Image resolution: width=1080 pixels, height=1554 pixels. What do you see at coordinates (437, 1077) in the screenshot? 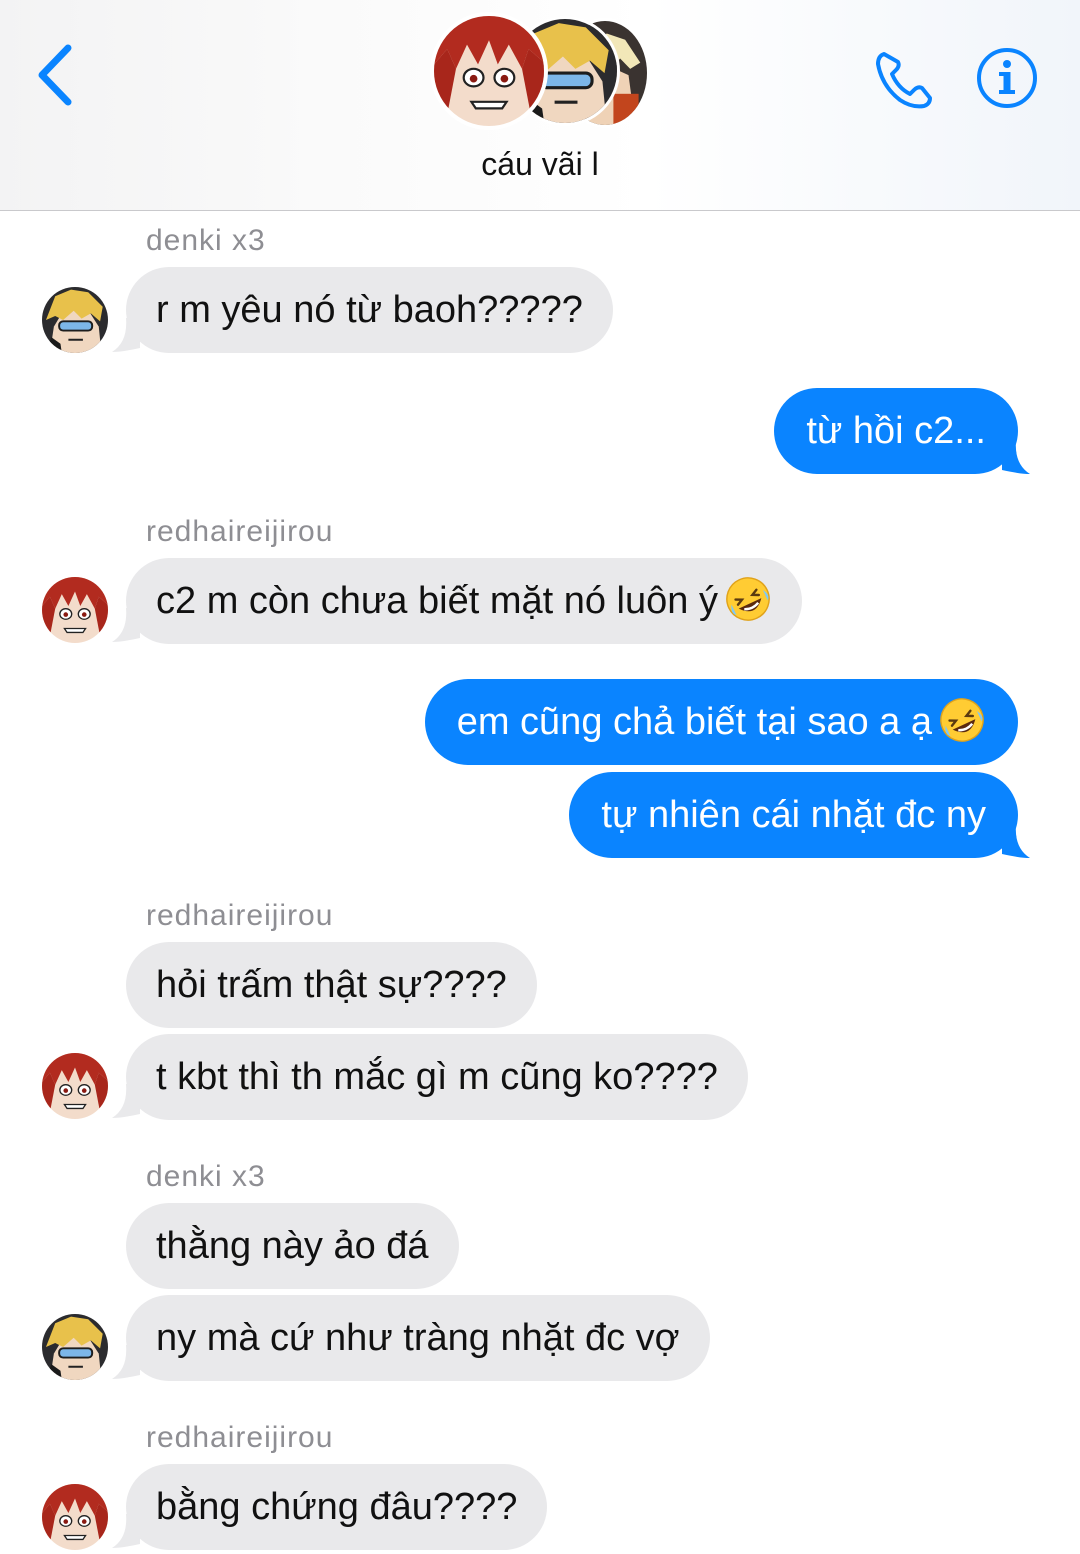
I see `message-bubble-incoming: t kbt thì th mắc gì m cũng ko????` at bounding box center [437, 1077].